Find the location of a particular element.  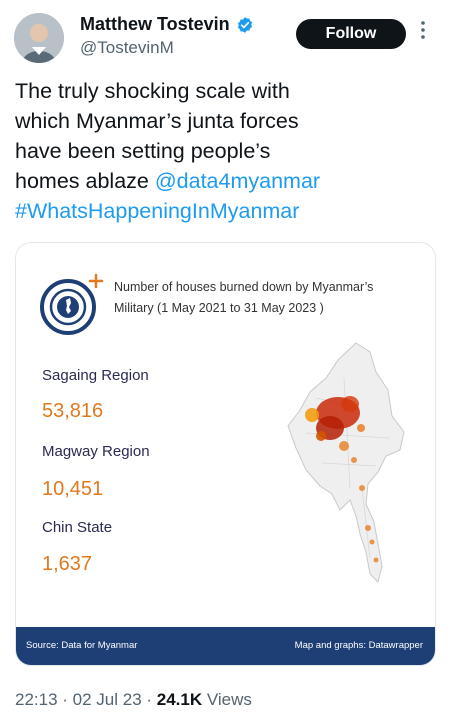

stat-label-magway: Magway Region is located at coordinates (96, 451).